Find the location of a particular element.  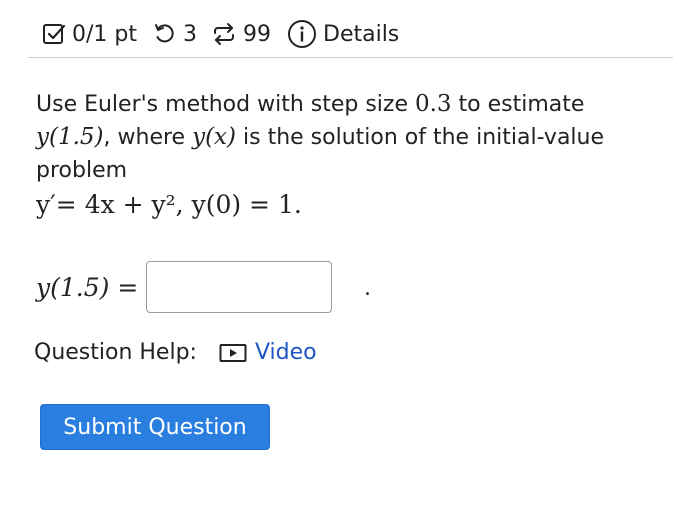

video-icon is located at coordinates (233, 353).